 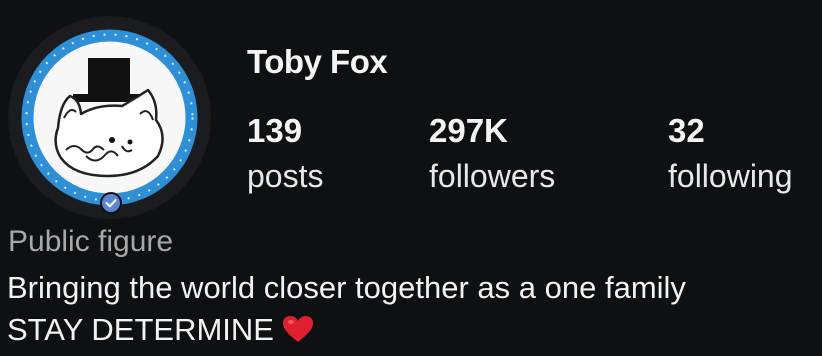 I want to click on stat-following: 32 following, so click(x=730, y=153).